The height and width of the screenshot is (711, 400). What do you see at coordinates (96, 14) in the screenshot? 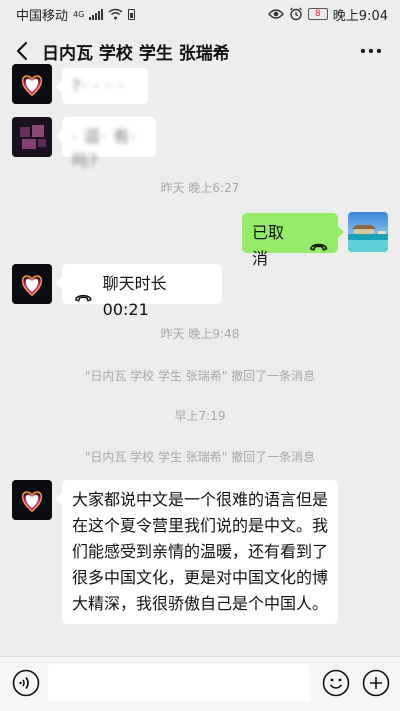
I see `signal-icon` at bounding box center [96, 14].